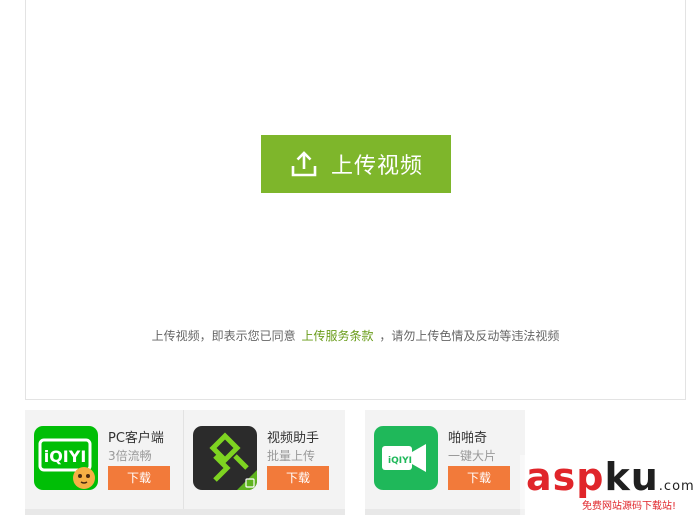  What do you see at coordinates (104, 460) in the screenshot?
I see `app-card-pc-client: iQIYI PC客户端 3倍流畅 下载` at bounding box center [104, 460].